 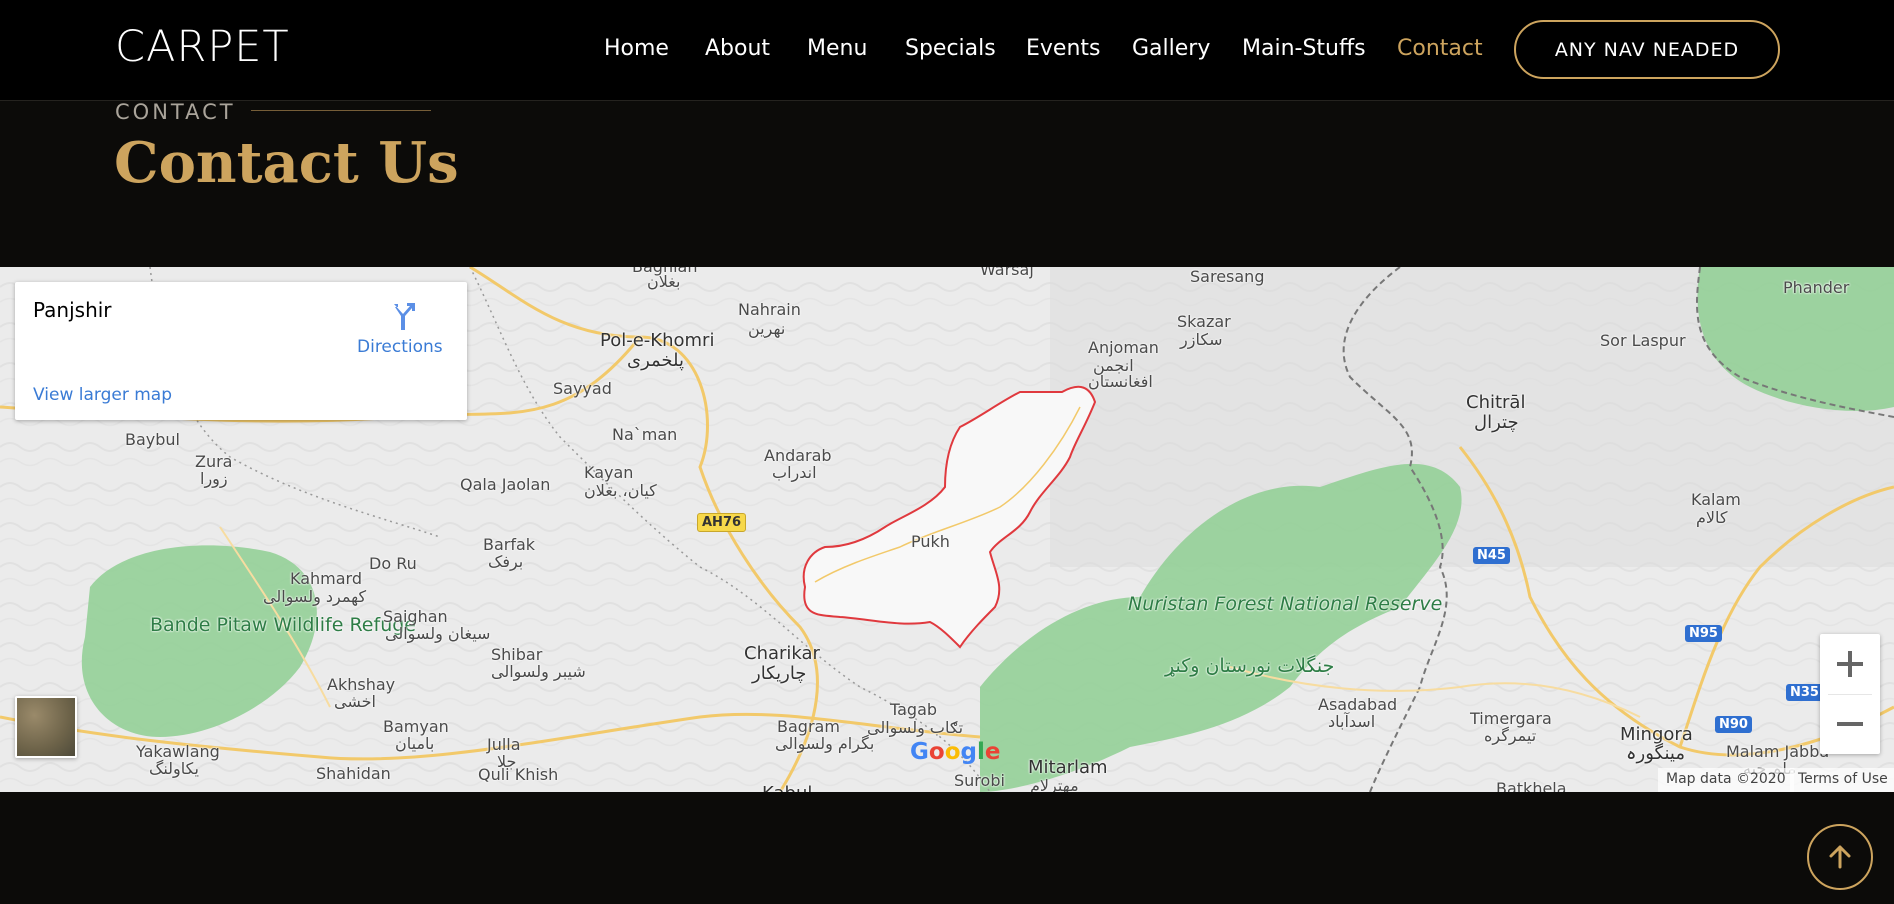 What do you see at coordinates (438, 633) in the screenshot?
I see `map-label-saighan-fa: سیغان ولسوالی` at bounding box center [438, 633].